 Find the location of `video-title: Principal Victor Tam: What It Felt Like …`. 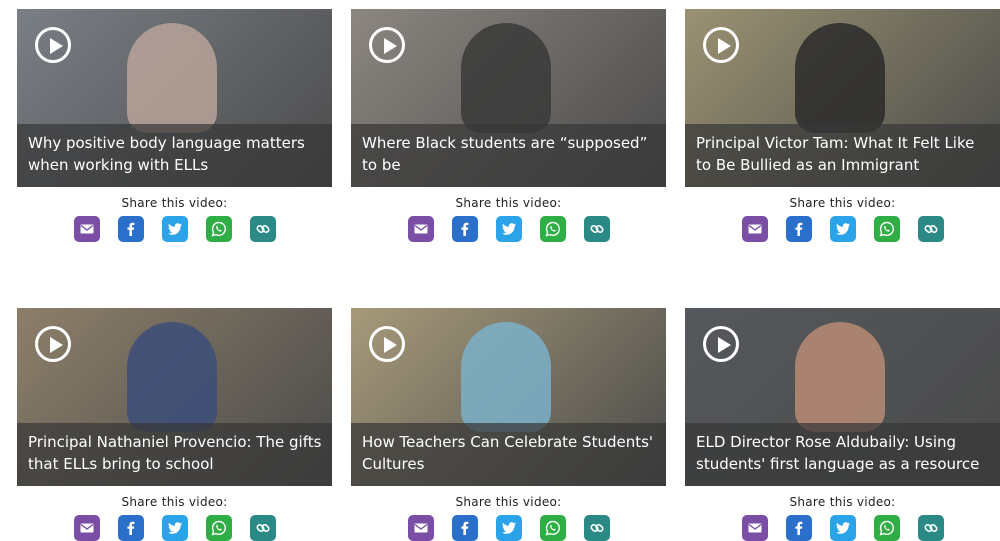

video-title: Principal Victor Tam: What It Felt Like … is located at coordinates (842, 155).